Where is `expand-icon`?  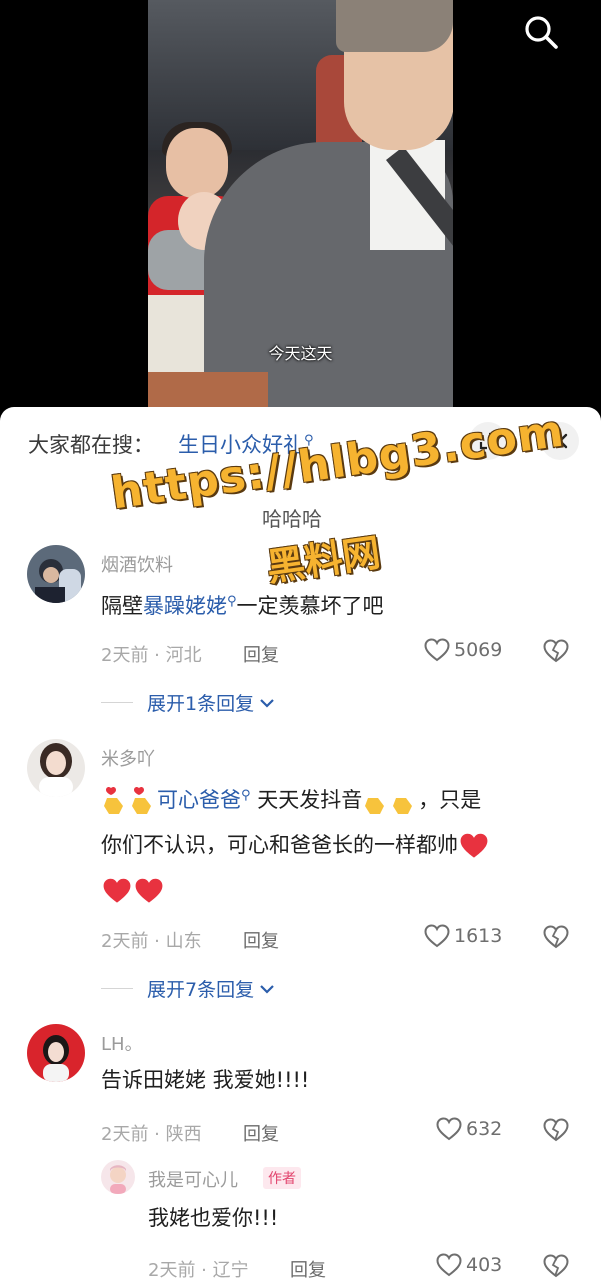
expand-icon is located at coordinates (488, 441).